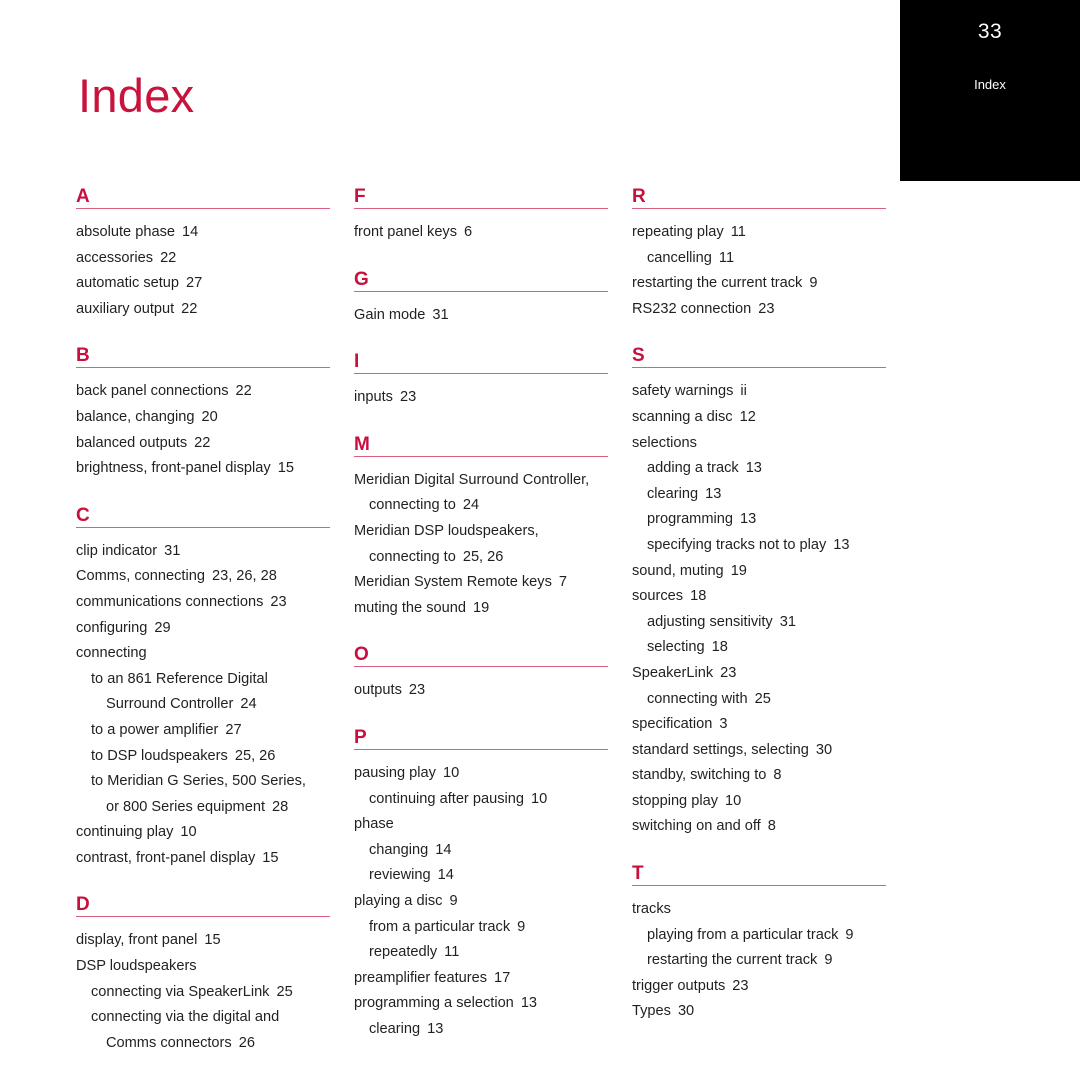 The image size is (1080, 1080). Describe the element at coordinates (362, 444) in the screenshot. I see `letter-heading: M` at that location.